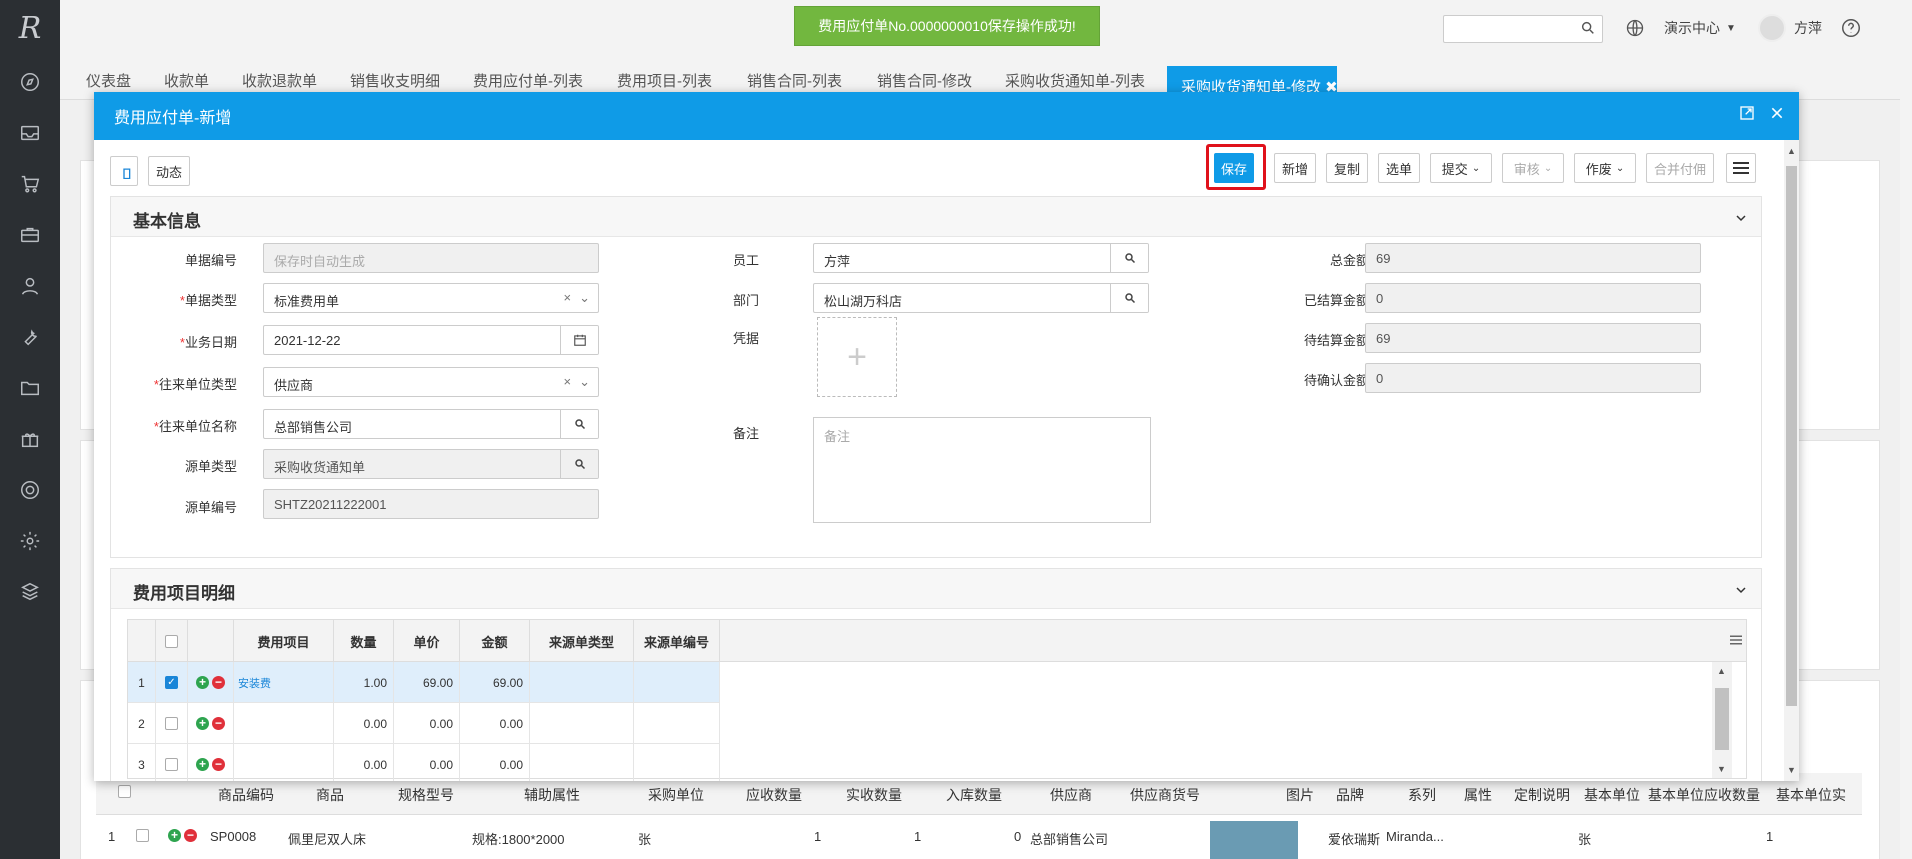 This screenshot has width=1912, height=859. Describe the element at coordinates (981, 298) in the screenshot. I see `dept-field: 松山湖万科店` at that location.